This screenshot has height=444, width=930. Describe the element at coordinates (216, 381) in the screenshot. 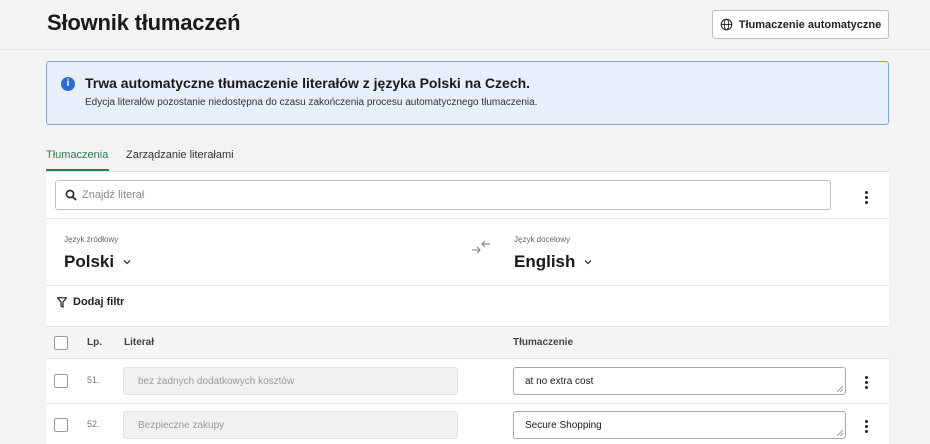

I see `literal-text: bez żadnych dodatkowych kosztów` at that location.